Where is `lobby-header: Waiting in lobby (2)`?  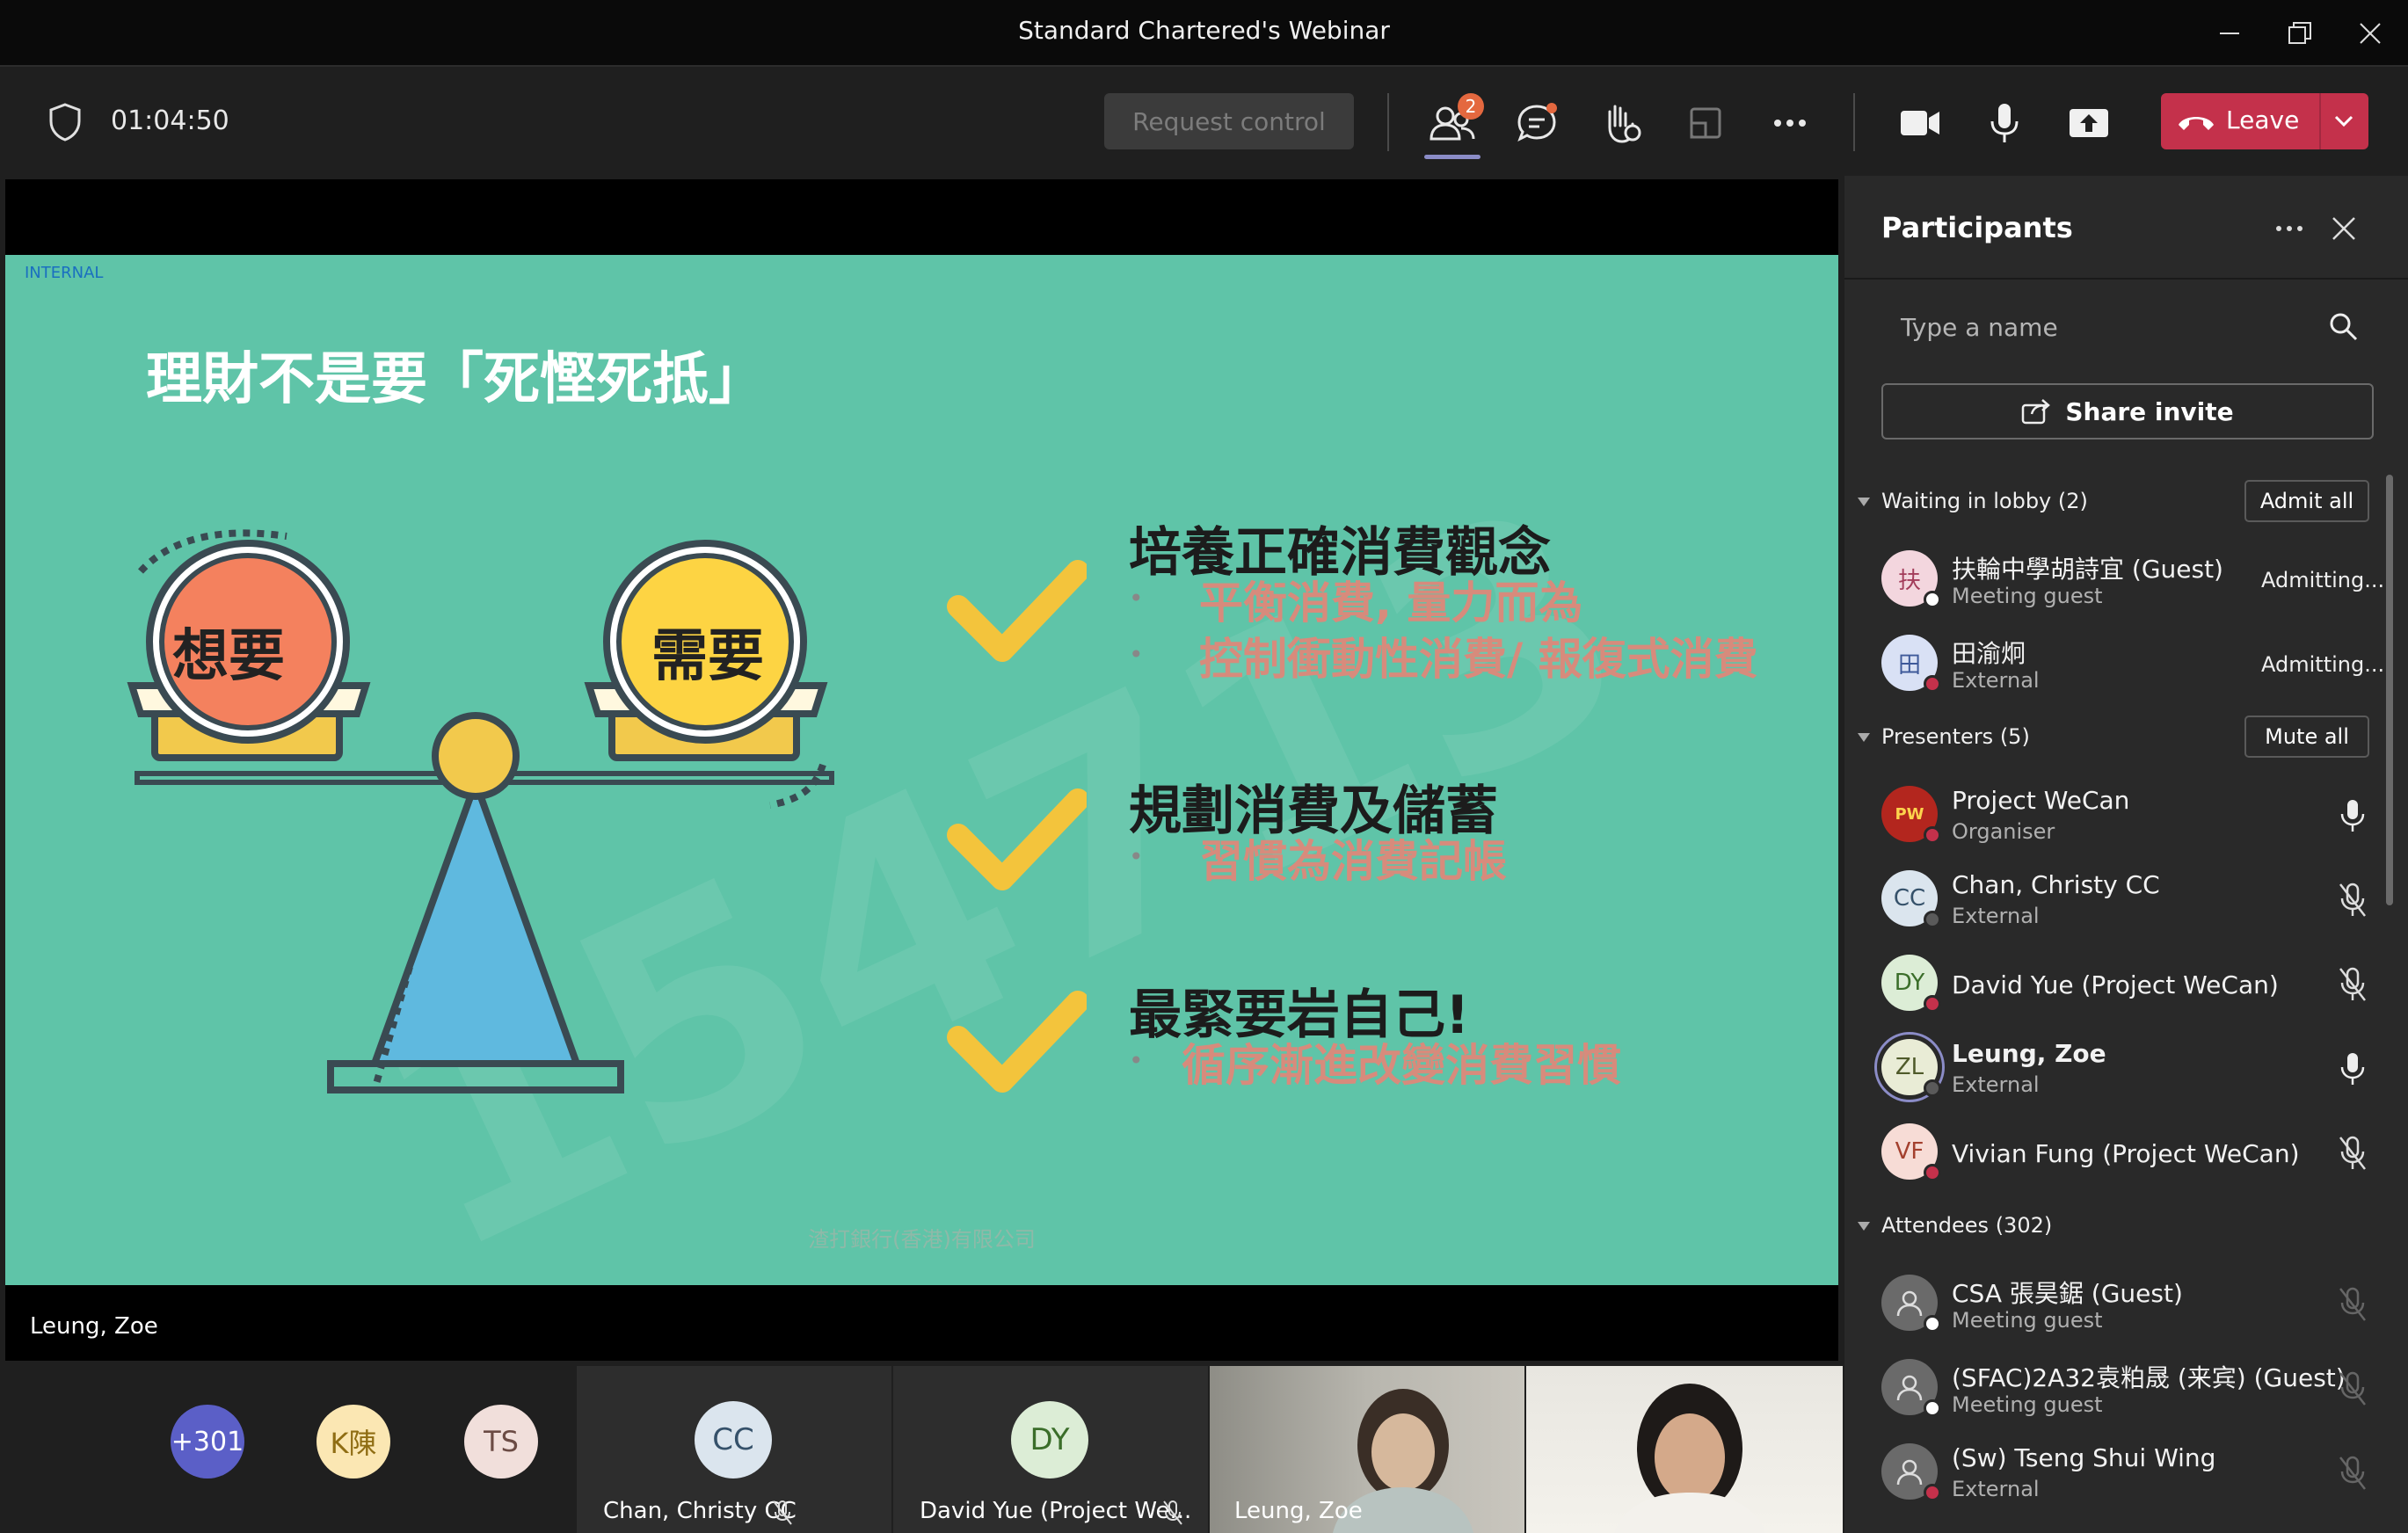
lobby-header: Waiting in lobby (2) is located at coordinates (1984, 501).